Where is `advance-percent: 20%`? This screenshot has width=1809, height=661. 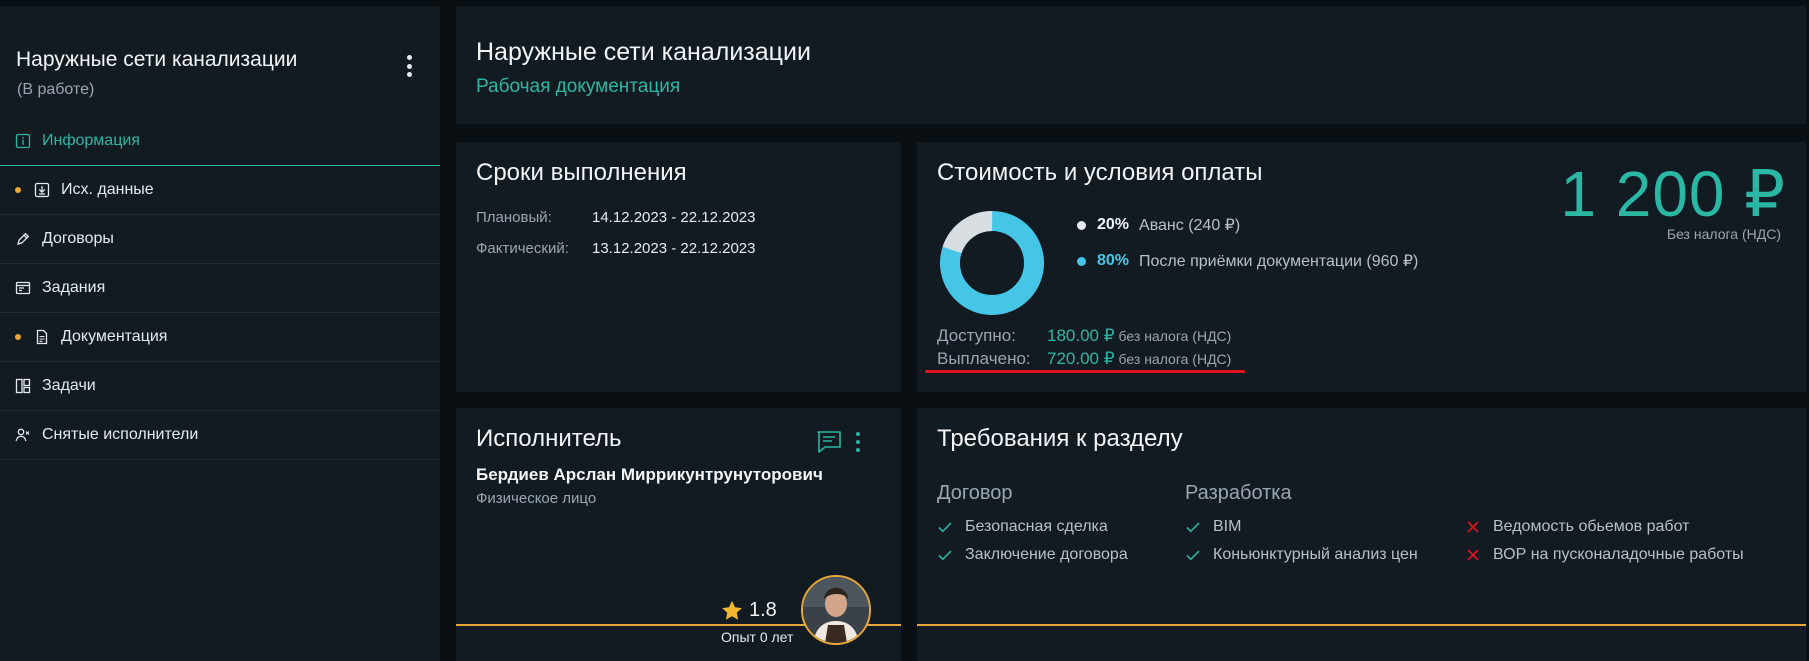
advance-percent: 20% is located at coordinates (1113, 224).